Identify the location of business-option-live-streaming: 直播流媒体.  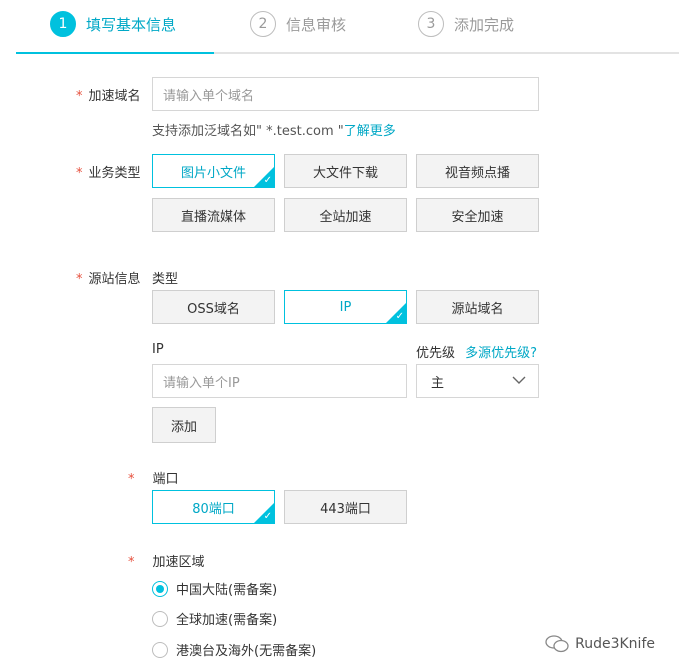
(213, 215).